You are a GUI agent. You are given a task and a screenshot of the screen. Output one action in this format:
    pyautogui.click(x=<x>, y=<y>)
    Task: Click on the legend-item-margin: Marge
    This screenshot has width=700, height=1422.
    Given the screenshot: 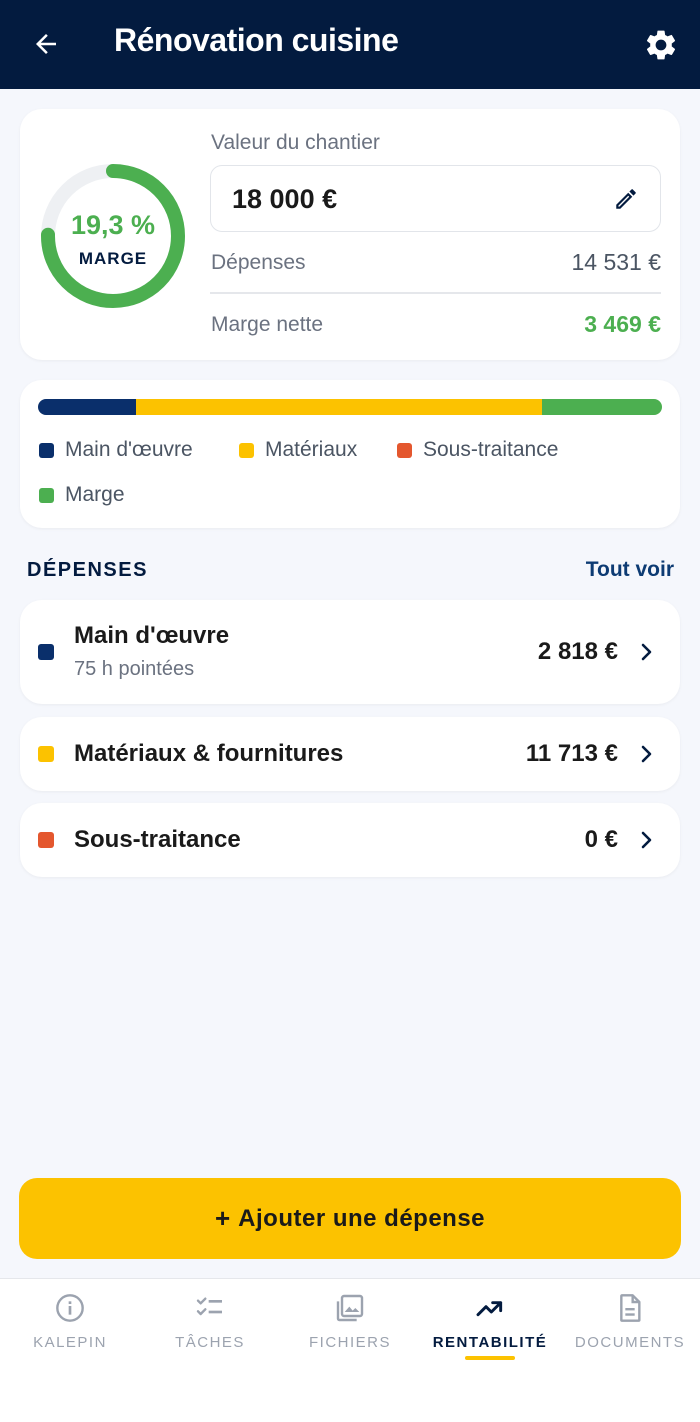 What is the action you would take?
    pyautogui.click(x=82, y=495)
    